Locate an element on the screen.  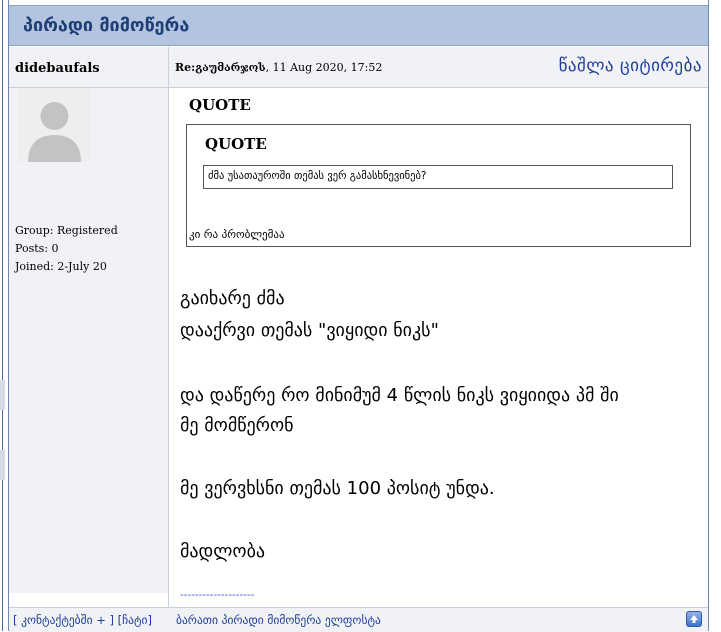
author-name: didebaufals is located at coordinates (57, 68).